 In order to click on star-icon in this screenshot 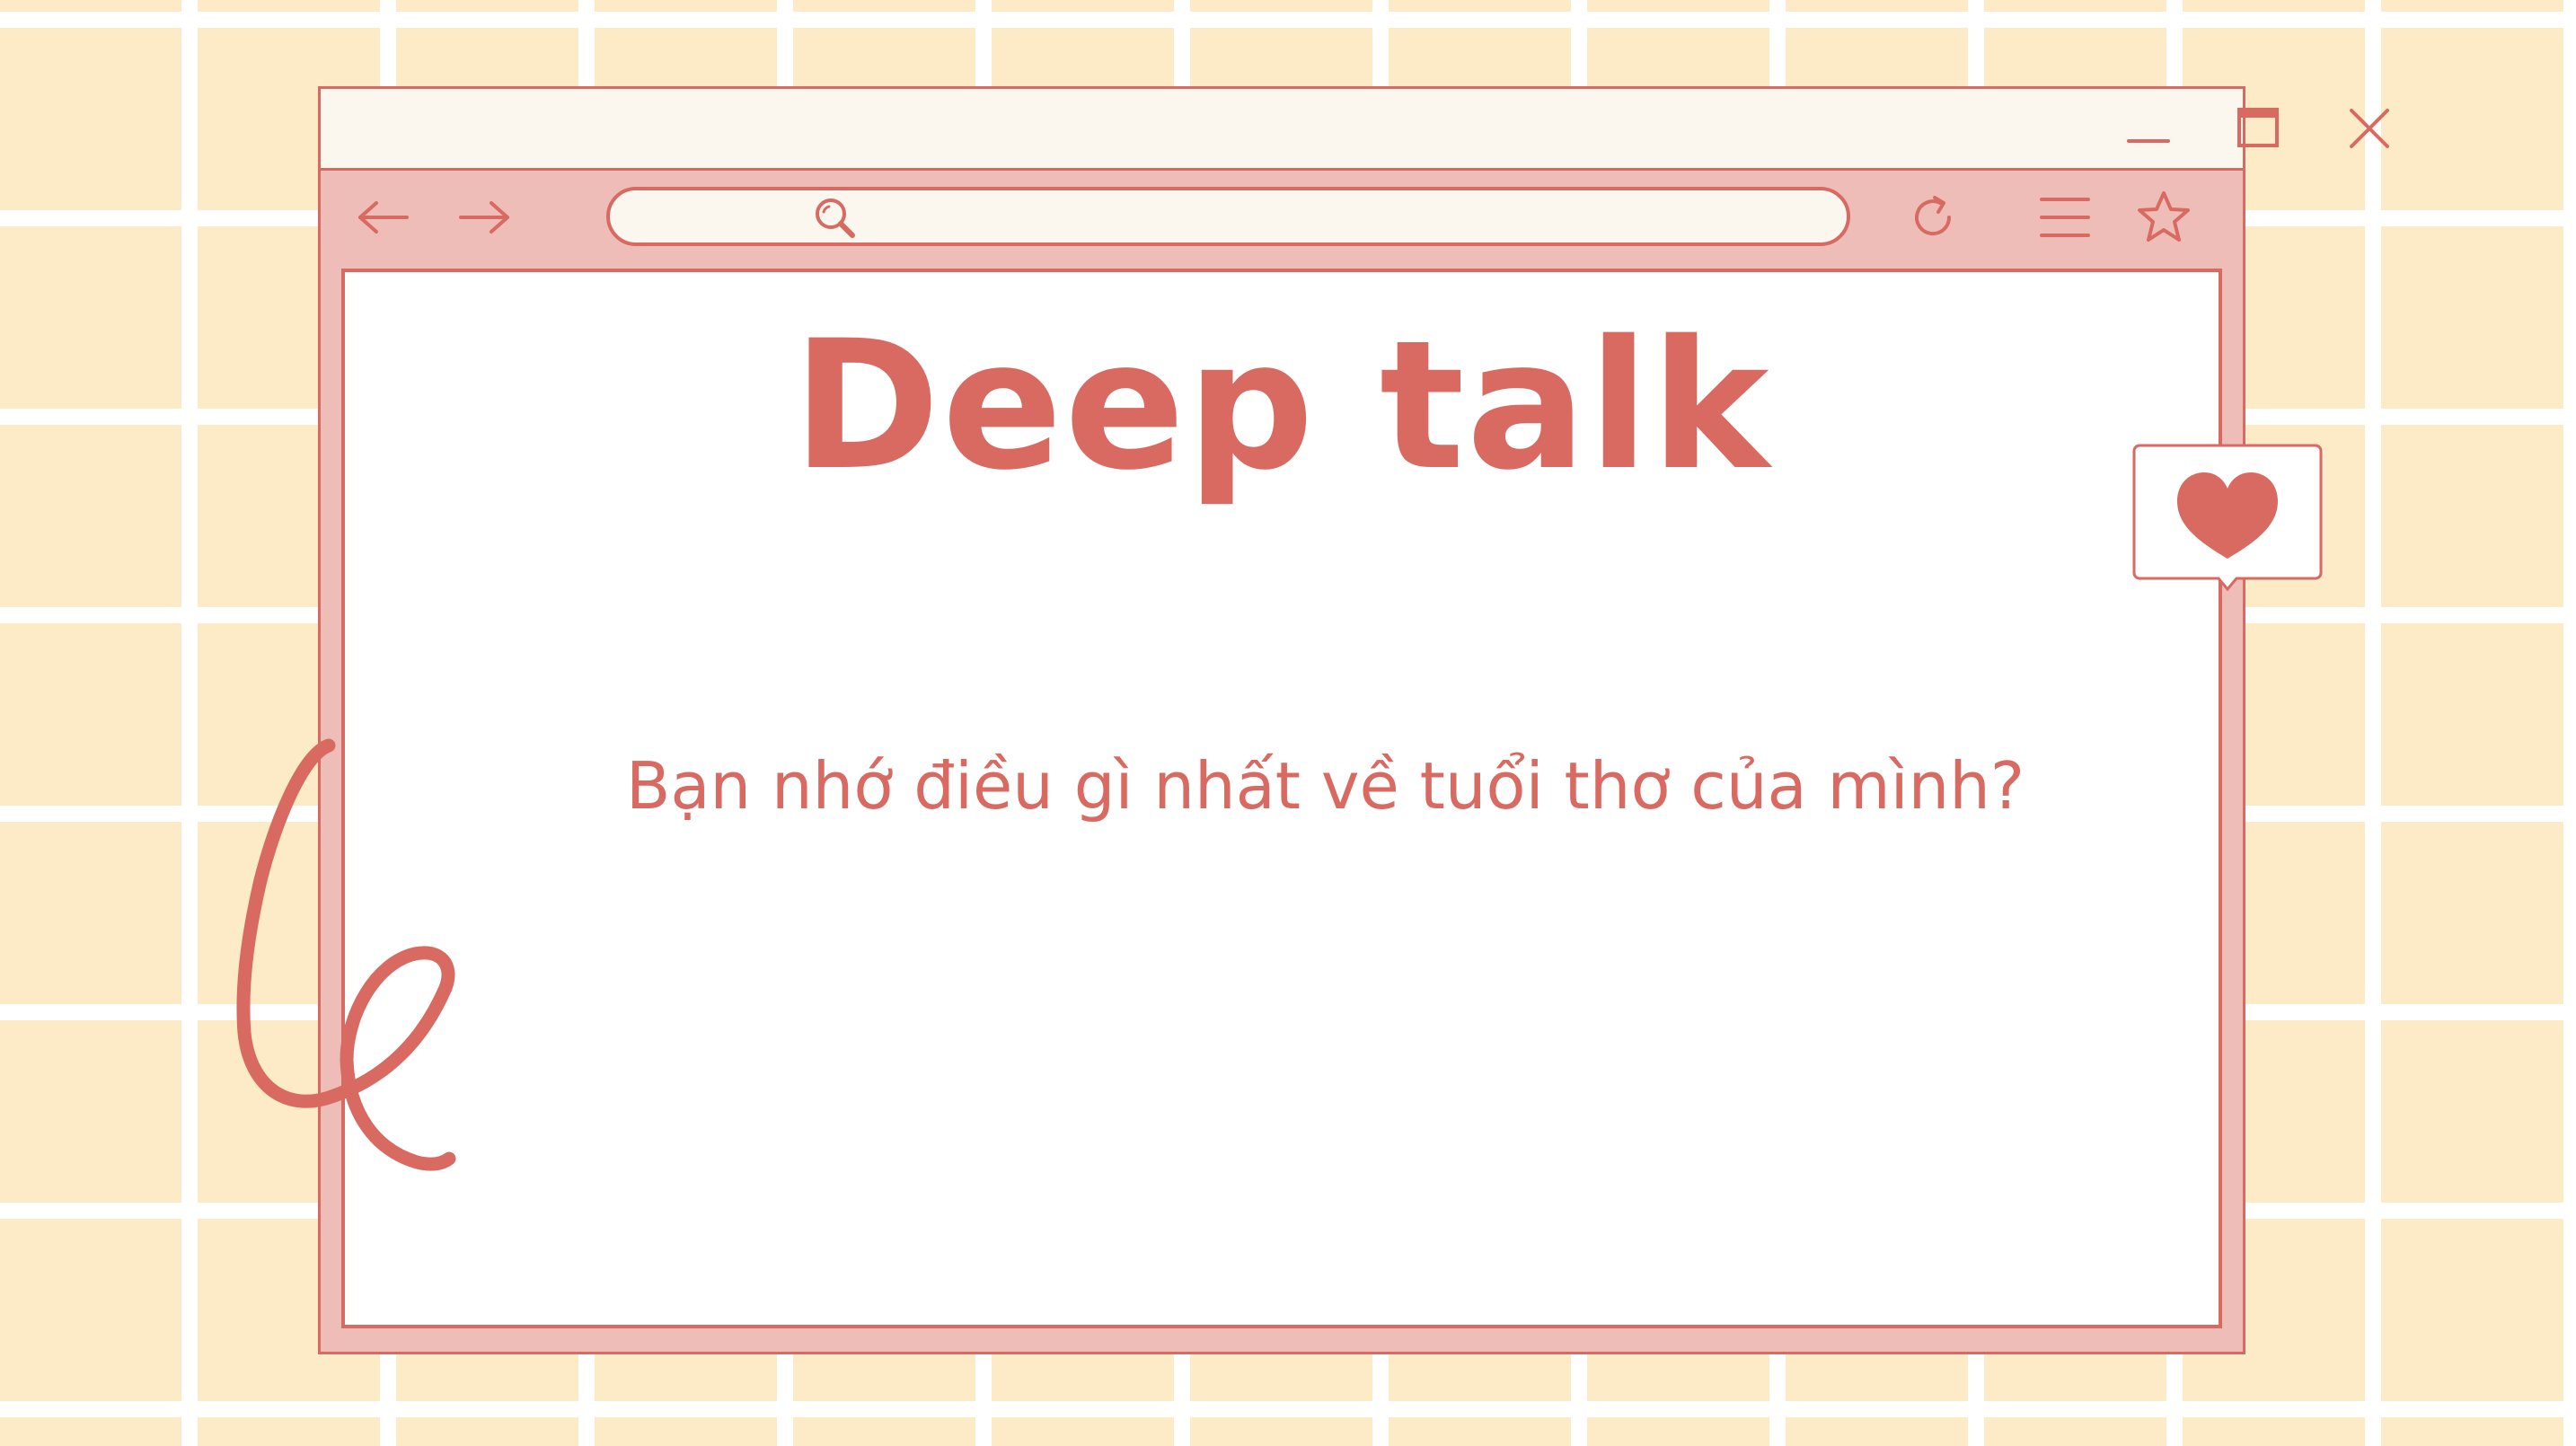, I will do `click(2164, 216)`.